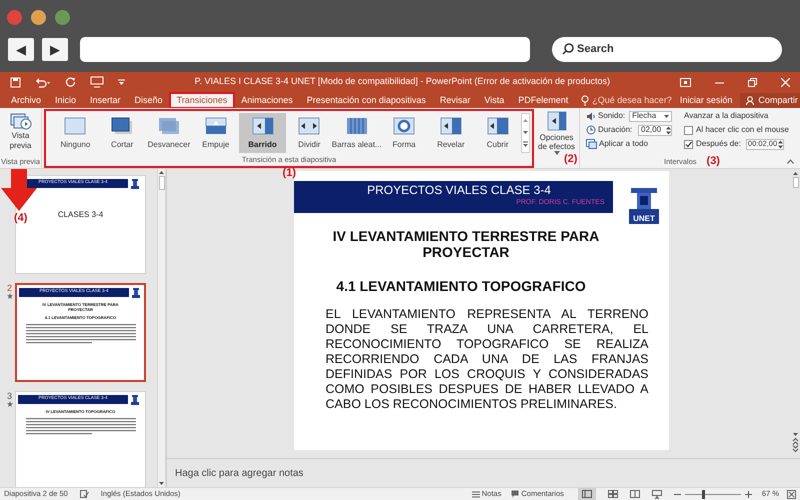 Image resolution: width=800 pixels, height=500 pixels. I want to click on checkbox-label: Después de:, so click(718, 144).